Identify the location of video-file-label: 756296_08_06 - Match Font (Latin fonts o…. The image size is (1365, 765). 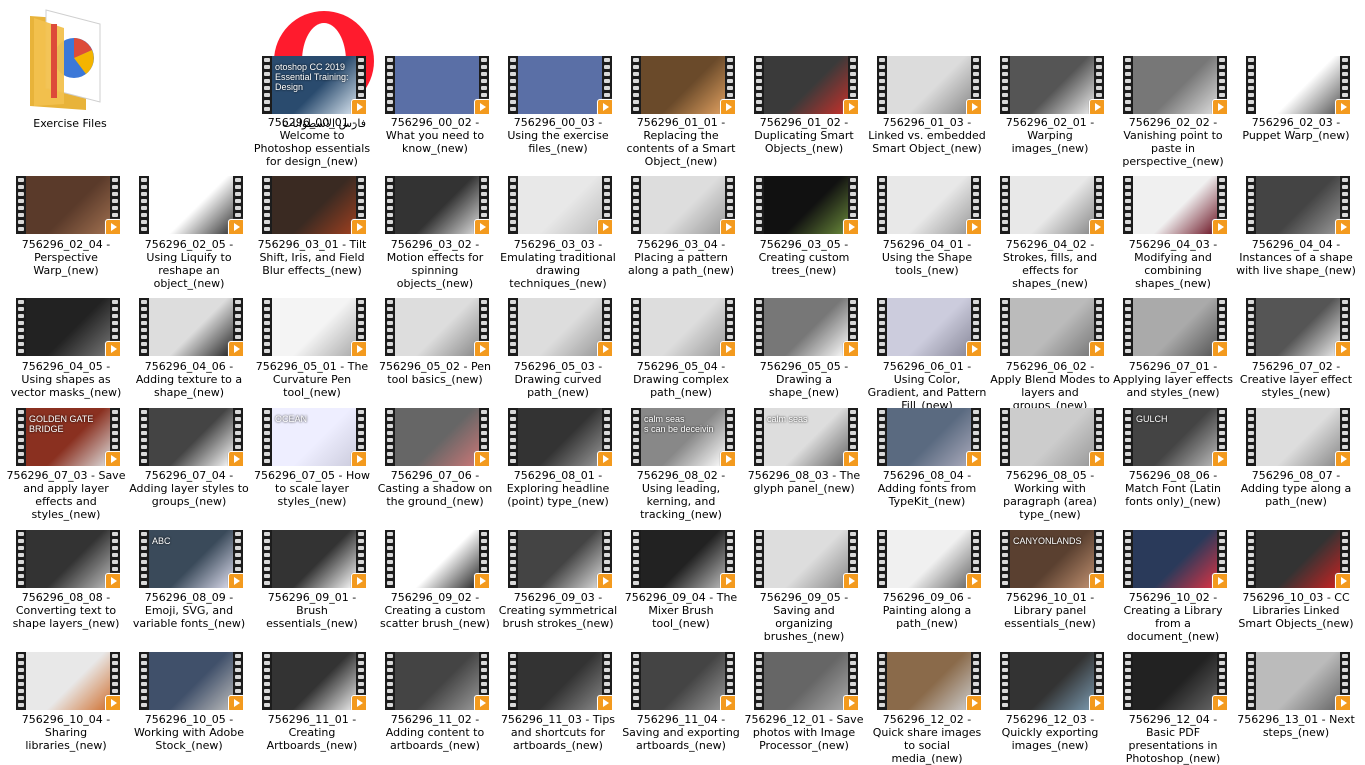
(1172, 488).